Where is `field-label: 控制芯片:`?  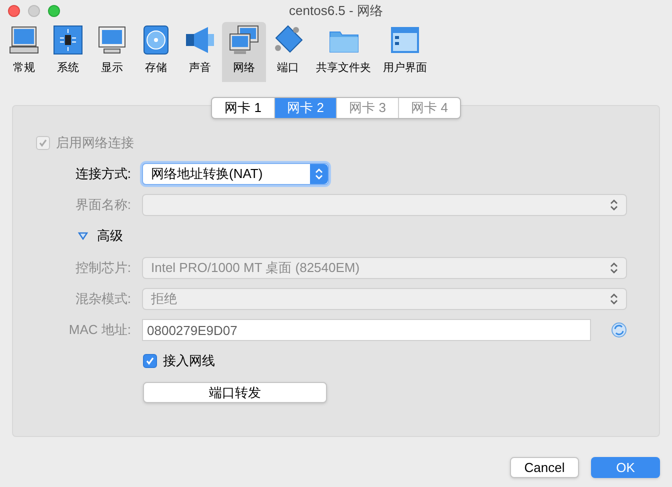 field-label: 控制芯片: is located at coordinates (103, 268).